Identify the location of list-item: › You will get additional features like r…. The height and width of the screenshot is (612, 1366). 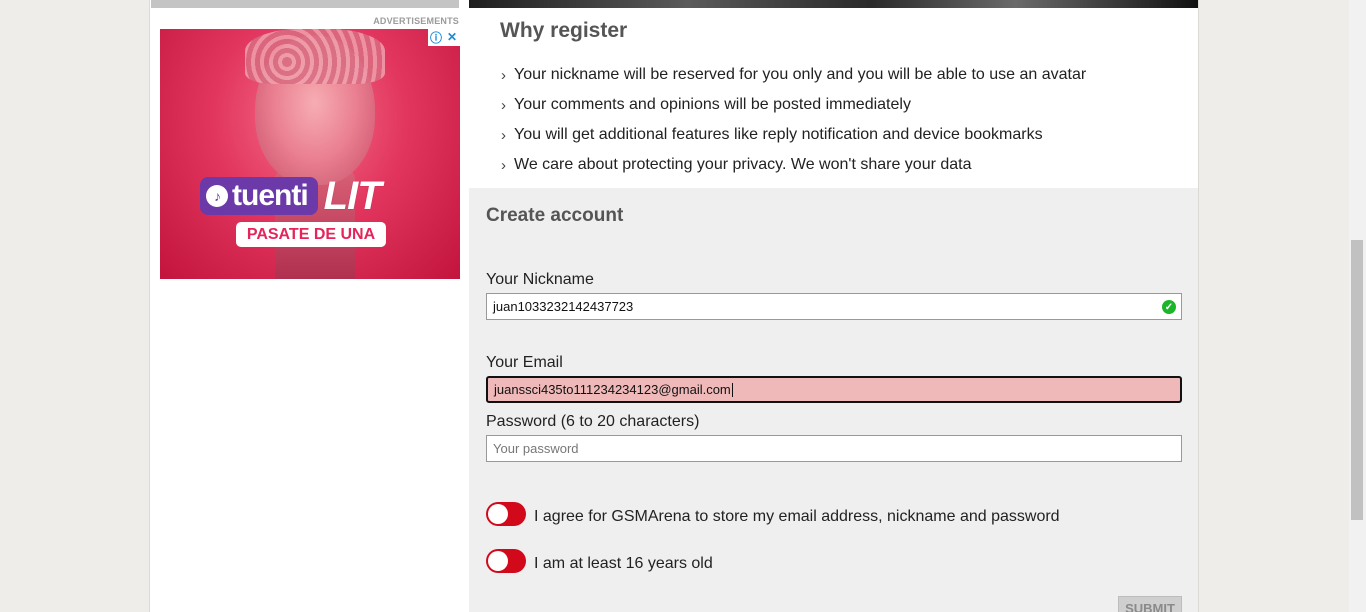
(772, 135).